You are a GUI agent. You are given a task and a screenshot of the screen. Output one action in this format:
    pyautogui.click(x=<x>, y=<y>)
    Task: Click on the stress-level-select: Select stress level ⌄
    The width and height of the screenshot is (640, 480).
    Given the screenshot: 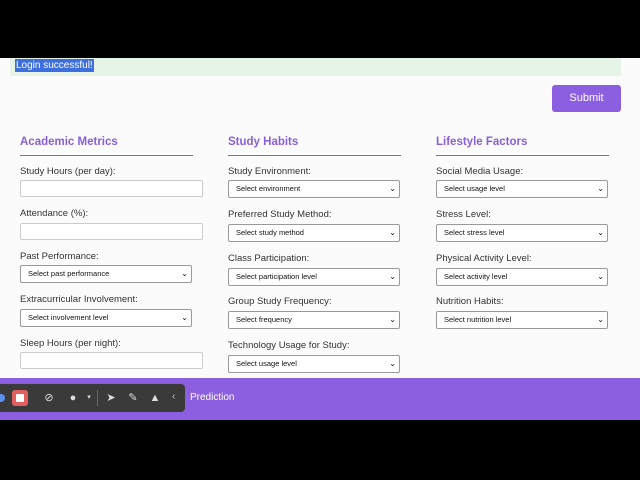 What is the action you would take?
    pyautogui.click(x=522, y=233)
    